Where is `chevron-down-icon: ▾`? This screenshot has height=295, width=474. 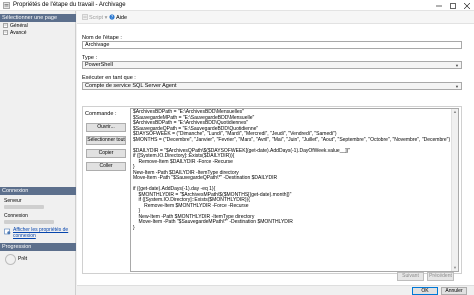 chevron-down-icon: ▾ is located at coordinates (105, 18).